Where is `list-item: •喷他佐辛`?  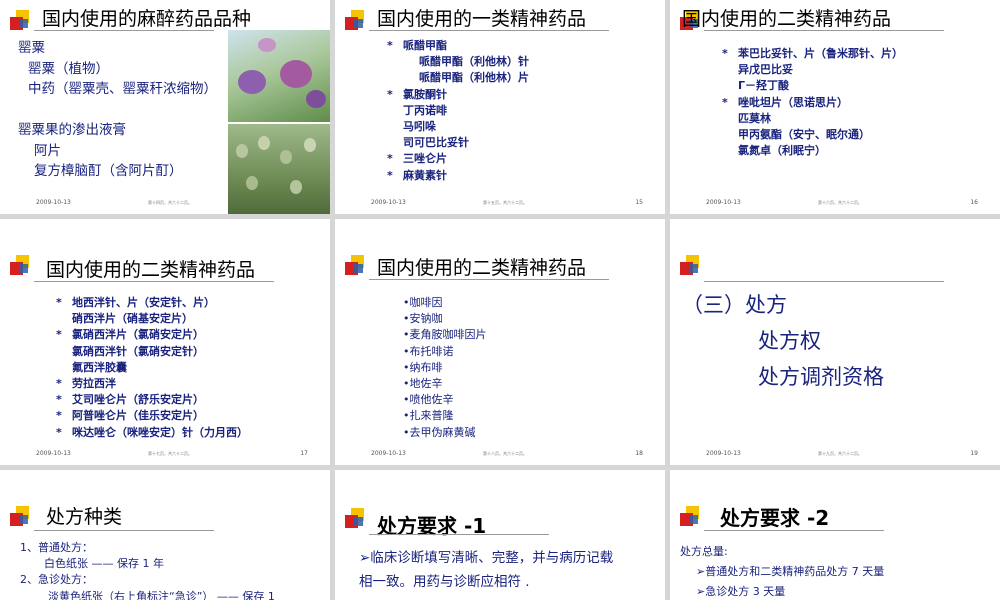
list-item: •喷他佐辛 is located at coordinates (428, 400).